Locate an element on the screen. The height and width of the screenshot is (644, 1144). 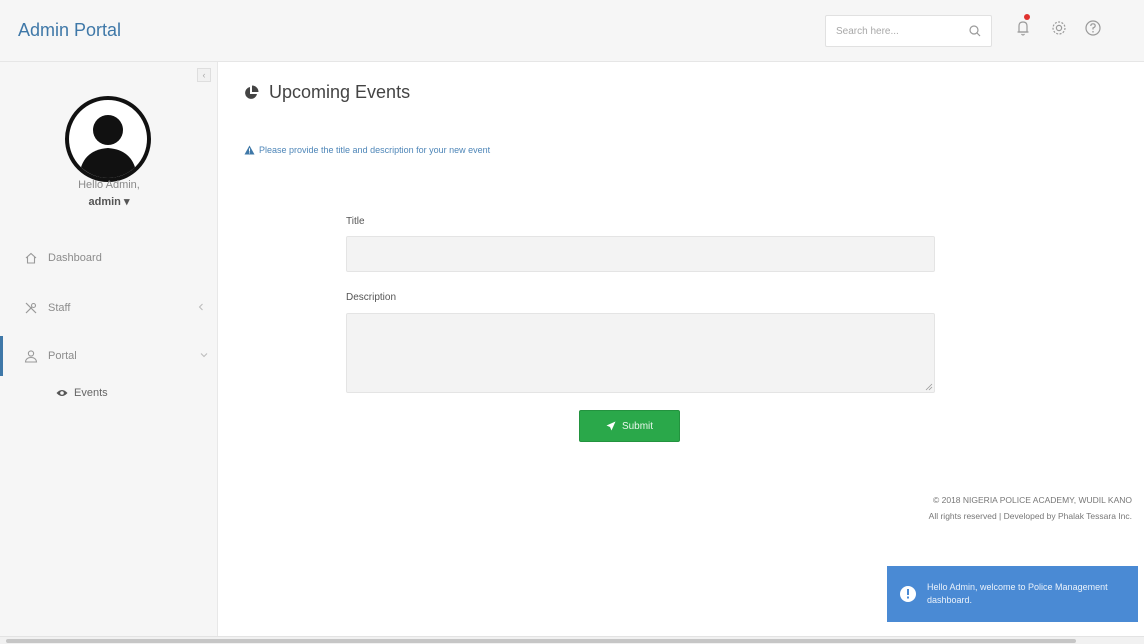
sidebar-item-label: Dashboard is located at coordinates (75, 258).